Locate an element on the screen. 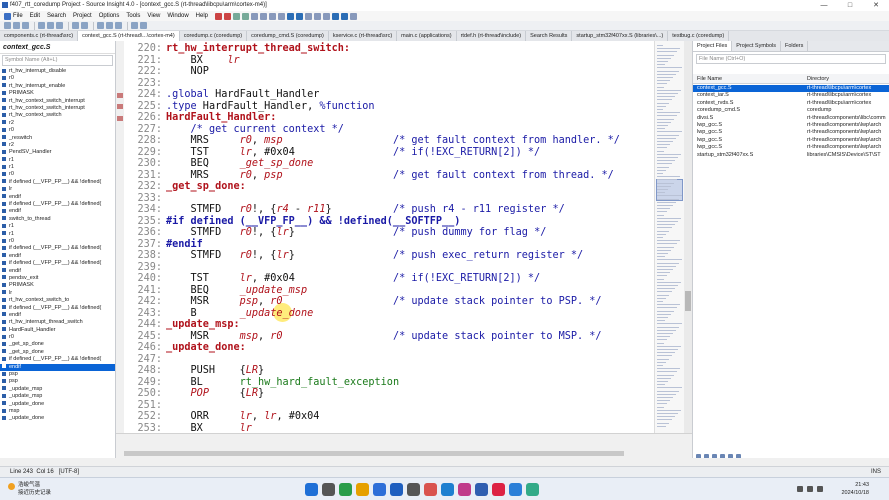 The height and width of the screenshot is (500, 889). code-overview-minimap is located at coordinates (669, 237).